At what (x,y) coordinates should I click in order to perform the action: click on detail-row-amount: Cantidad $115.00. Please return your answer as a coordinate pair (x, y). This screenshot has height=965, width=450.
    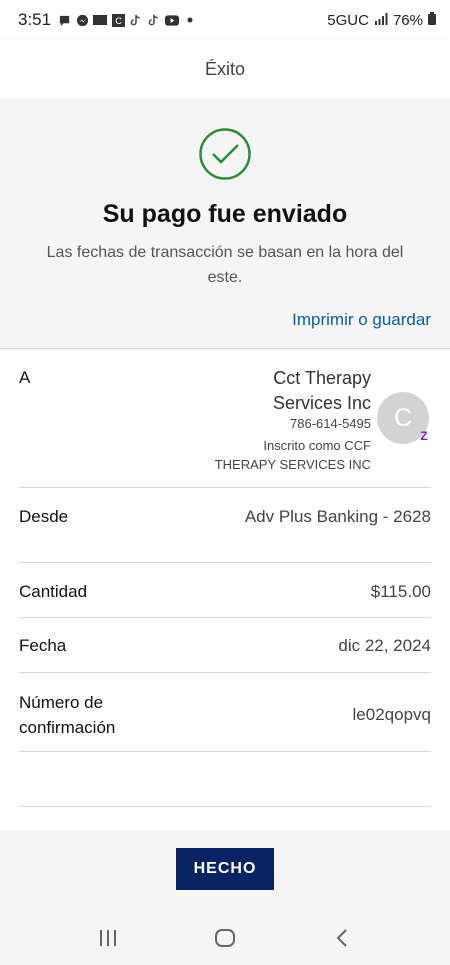
    Looking at the image, I should click on (225, 589).